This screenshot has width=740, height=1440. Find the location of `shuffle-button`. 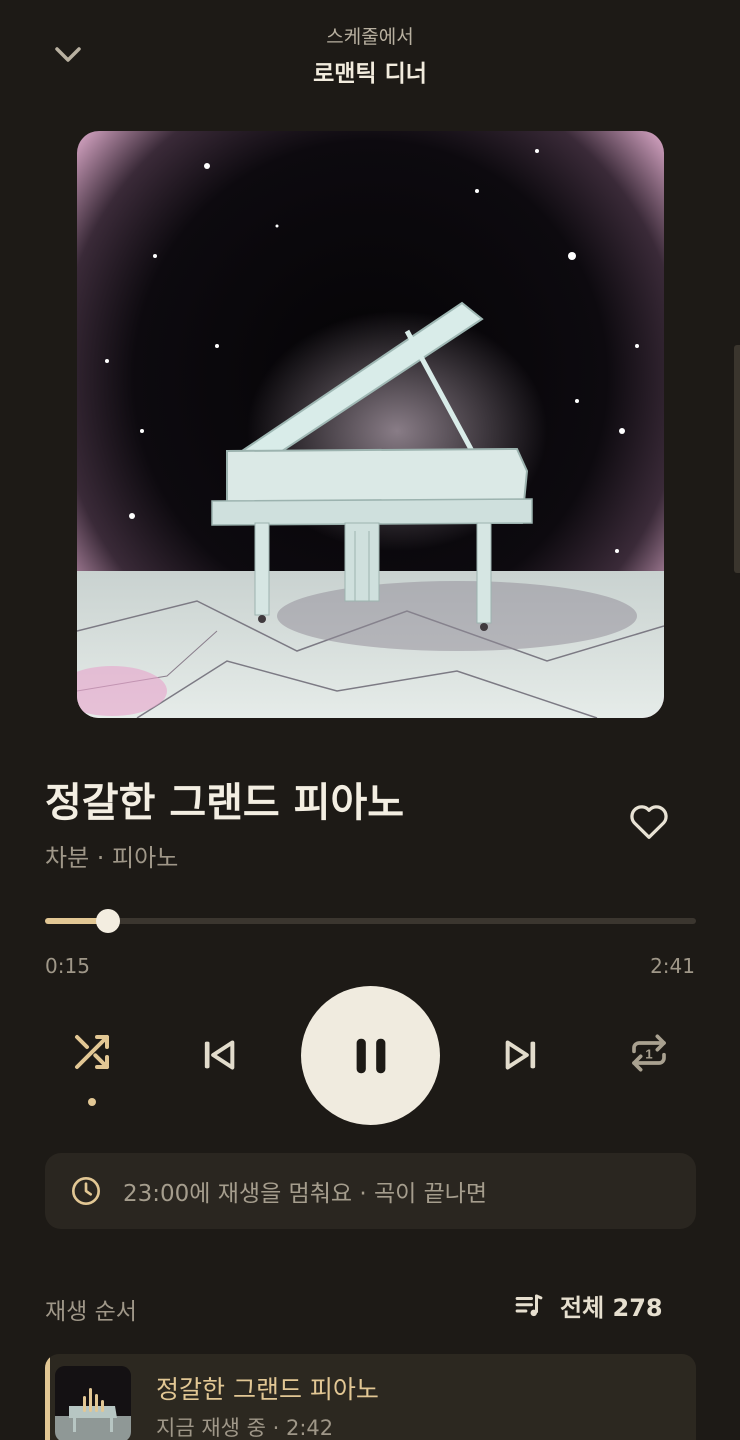

shuffle-button is located at coordinates (92, 1052).